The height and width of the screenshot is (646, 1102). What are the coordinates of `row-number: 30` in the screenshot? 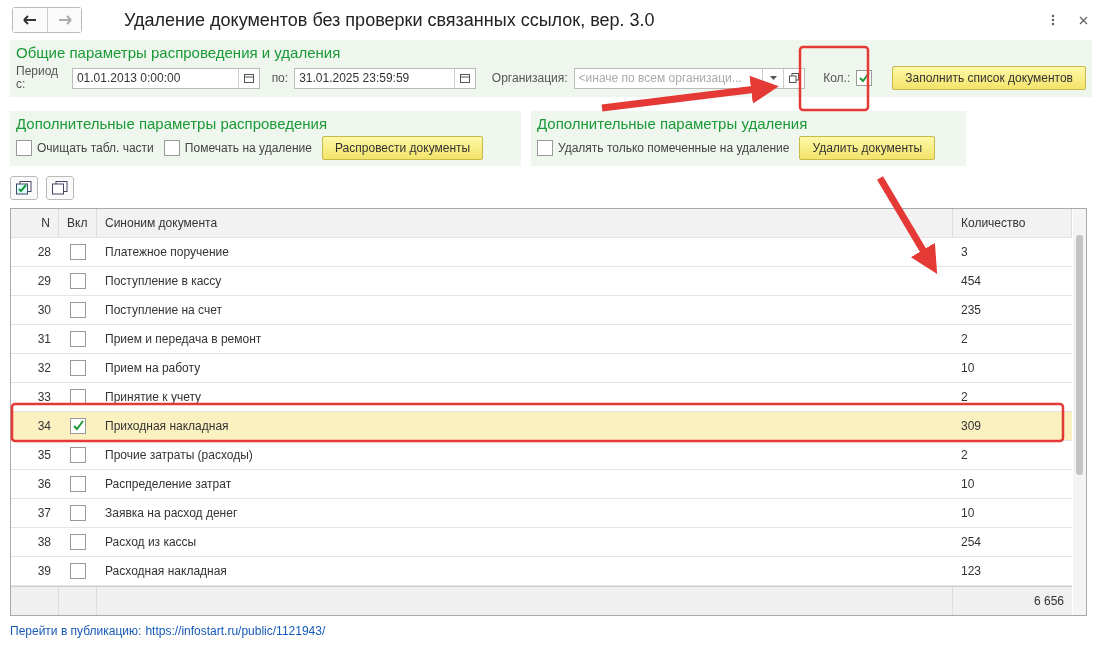 It's located at (44, 310).